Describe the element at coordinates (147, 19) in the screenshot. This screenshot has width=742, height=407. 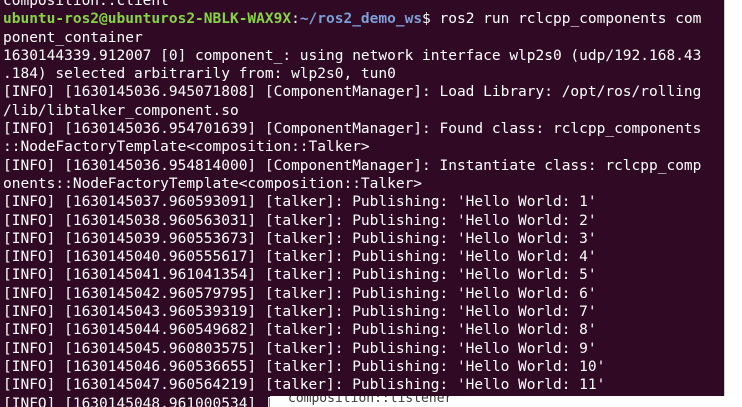
I see `prompt-user-host: ubuntu-ros2@ubunturos2-NBLK-WAX9X` at that location.